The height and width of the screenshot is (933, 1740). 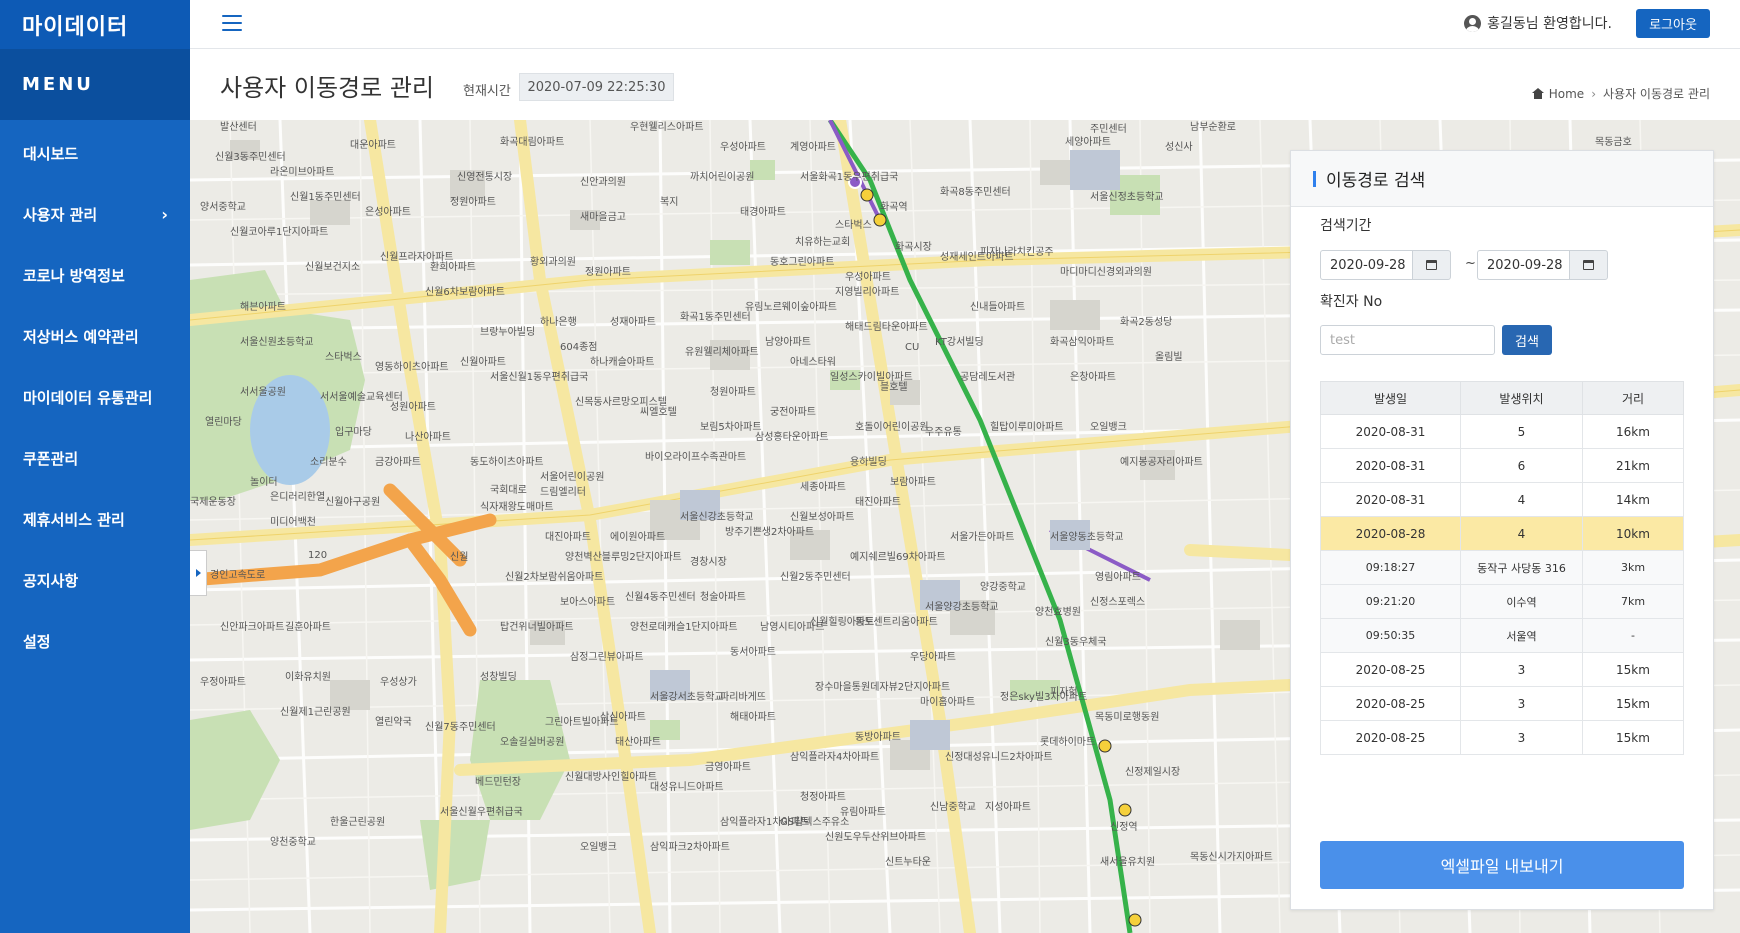 What do you see at coordinates (695, 457) in the screenshot?
I see `svg-text: 바이오라이프수족관마트` at bounding box center [695, 457].